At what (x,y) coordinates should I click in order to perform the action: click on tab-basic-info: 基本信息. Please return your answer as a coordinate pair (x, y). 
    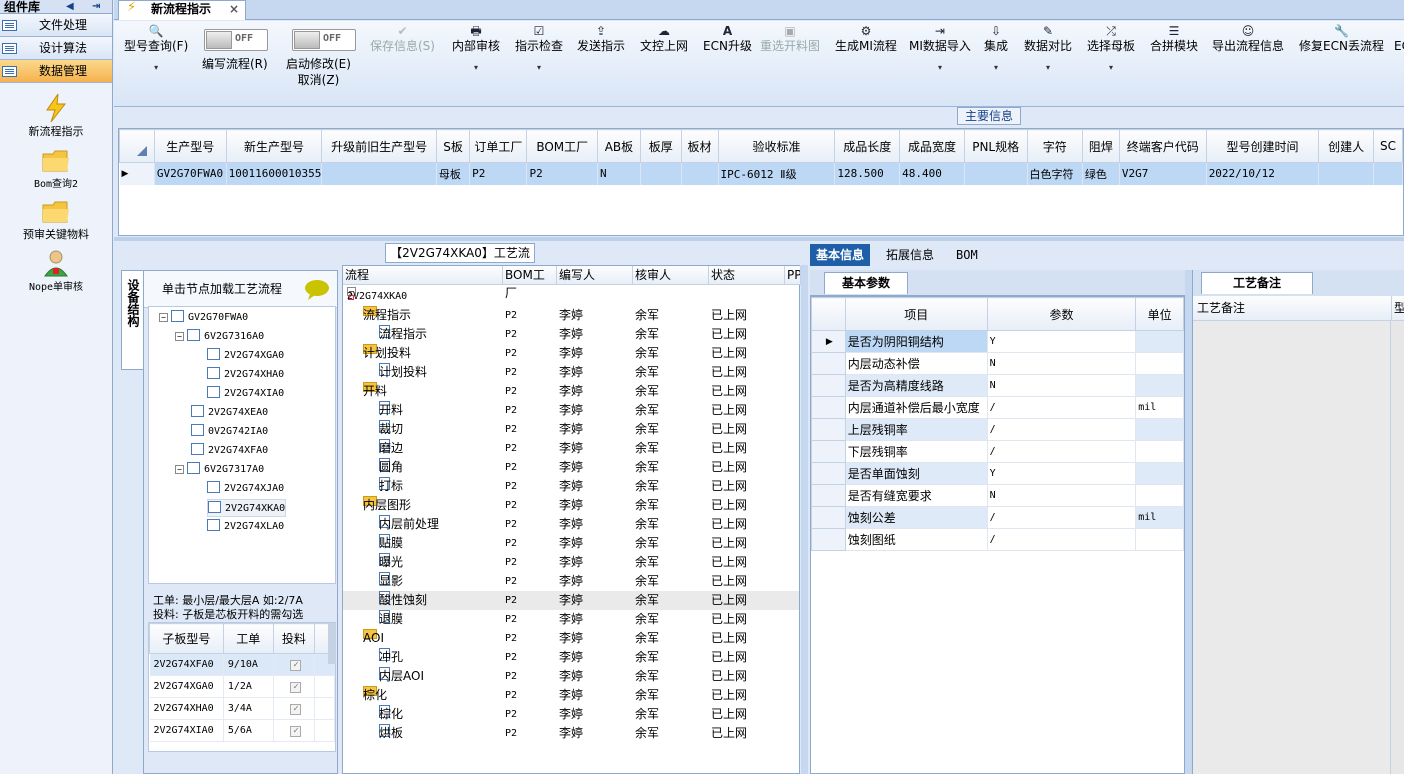
    Looking at the image, I should click on (840, 255).